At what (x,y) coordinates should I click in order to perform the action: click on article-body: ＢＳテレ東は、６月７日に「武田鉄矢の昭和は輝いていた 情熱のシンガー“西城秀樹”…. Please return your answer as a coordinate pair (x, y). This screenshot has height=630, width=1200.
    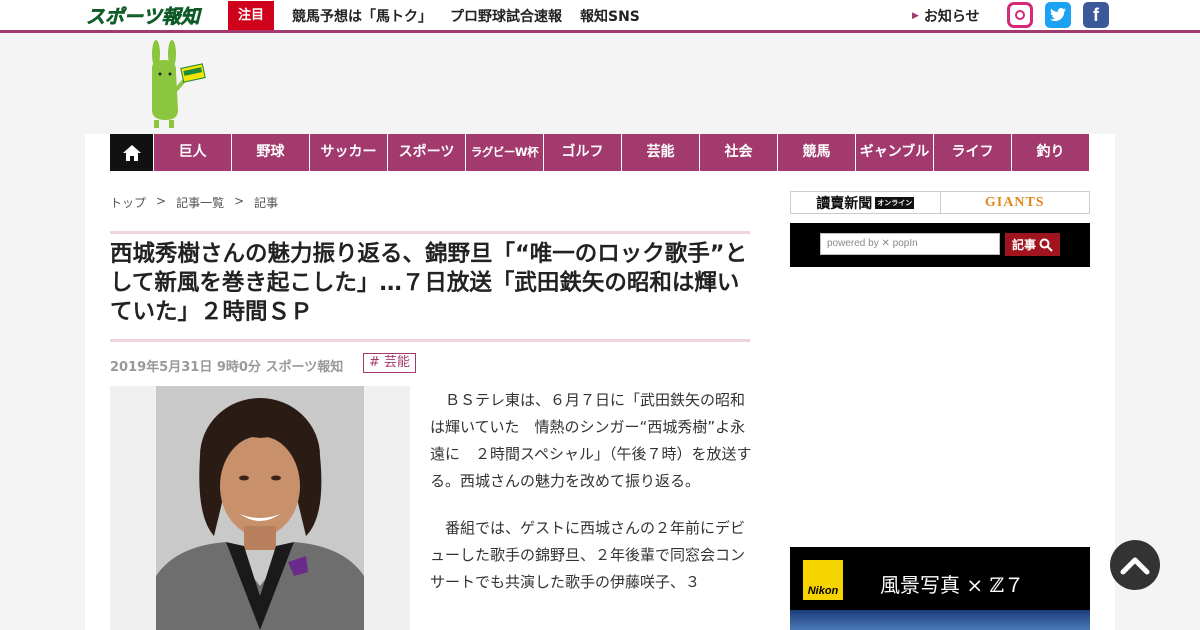
    Looking at the image, I should click on (591, 501).